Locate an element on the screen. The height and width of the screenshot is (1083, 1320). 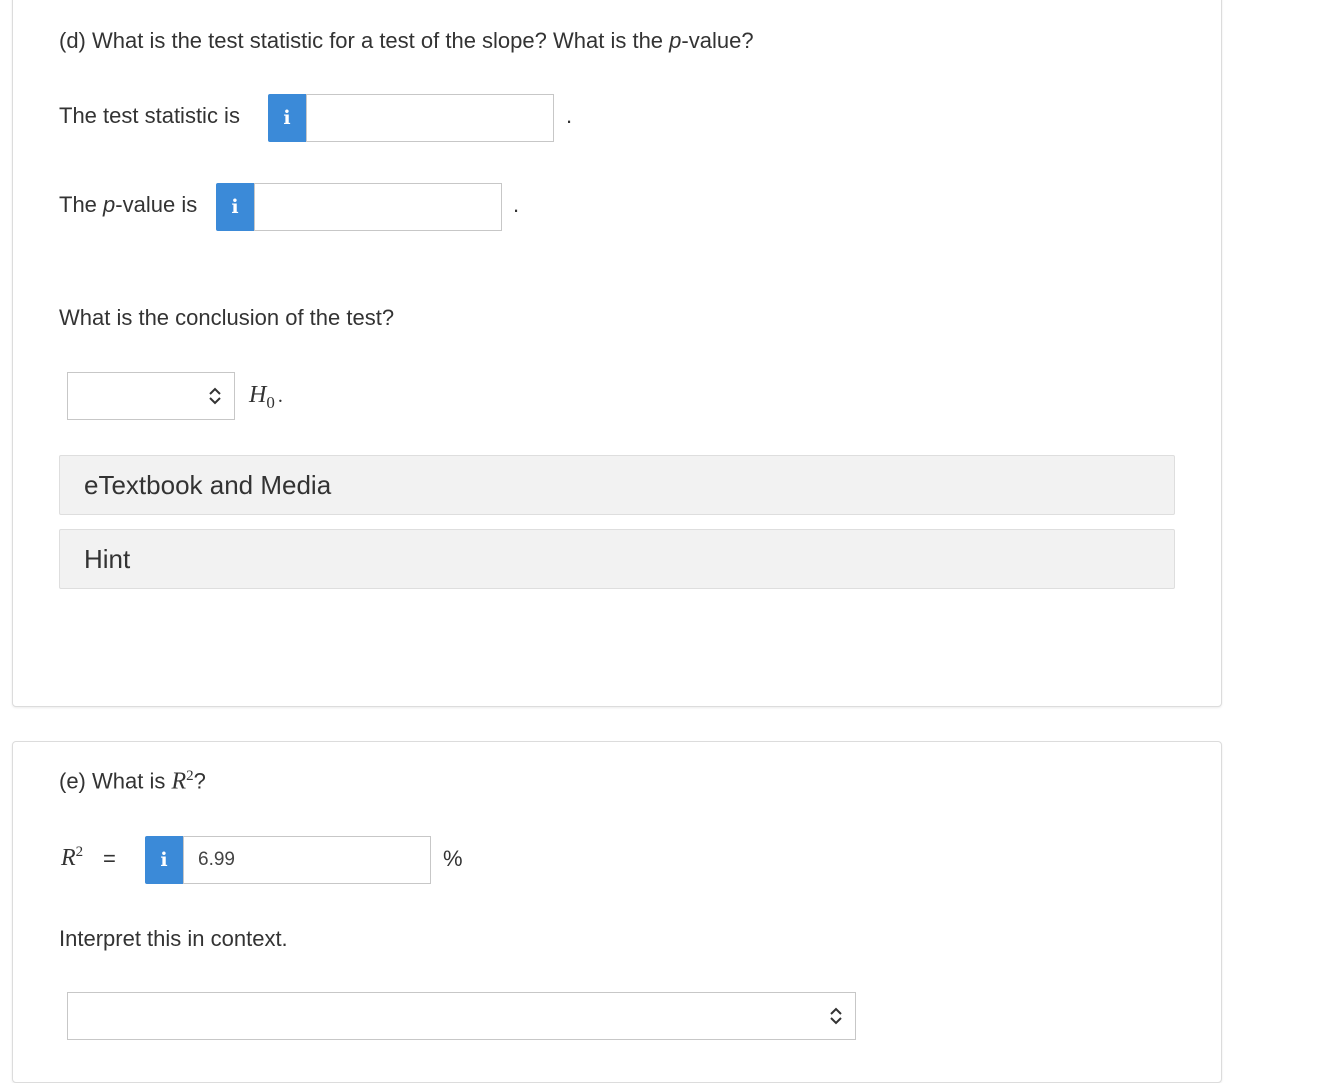
h0-label: H0. is located at coordinates (266, 397).